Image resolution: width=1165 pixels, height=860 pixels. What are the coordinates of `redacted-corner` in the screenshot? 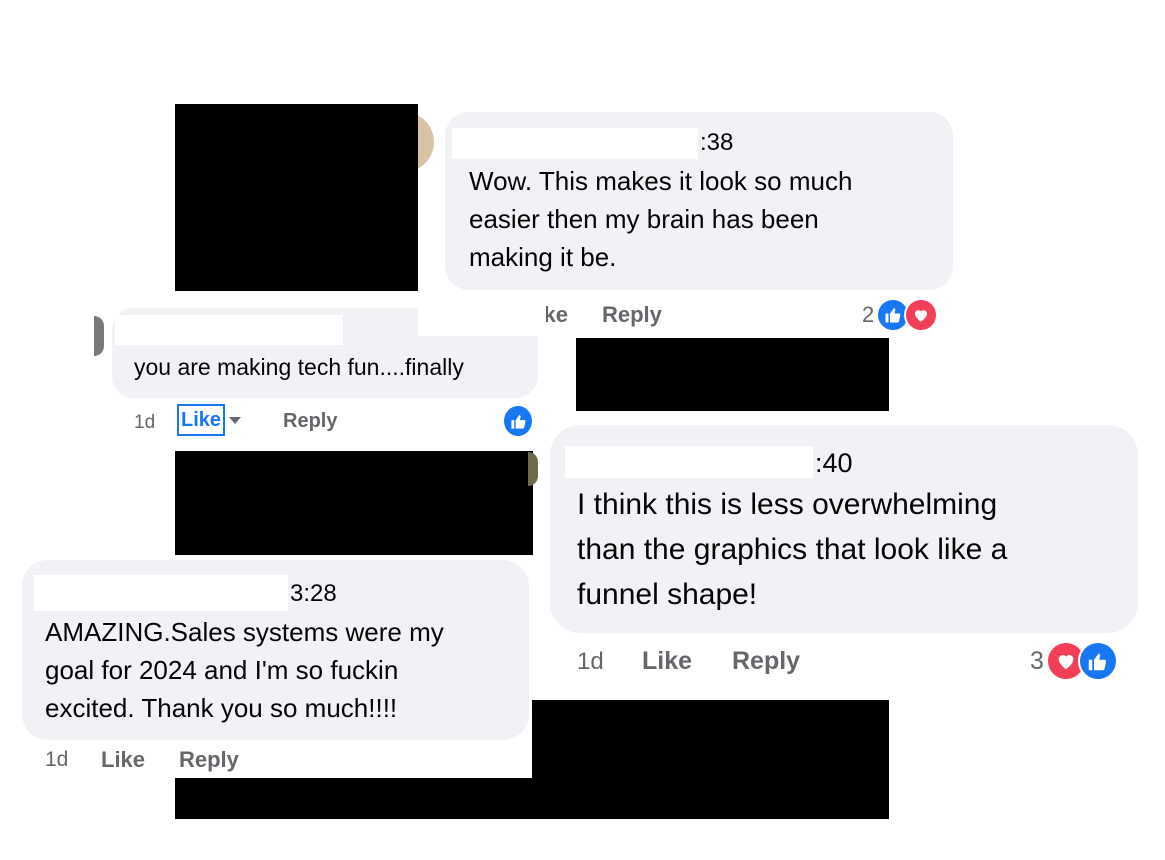 It's located at (480, 313).